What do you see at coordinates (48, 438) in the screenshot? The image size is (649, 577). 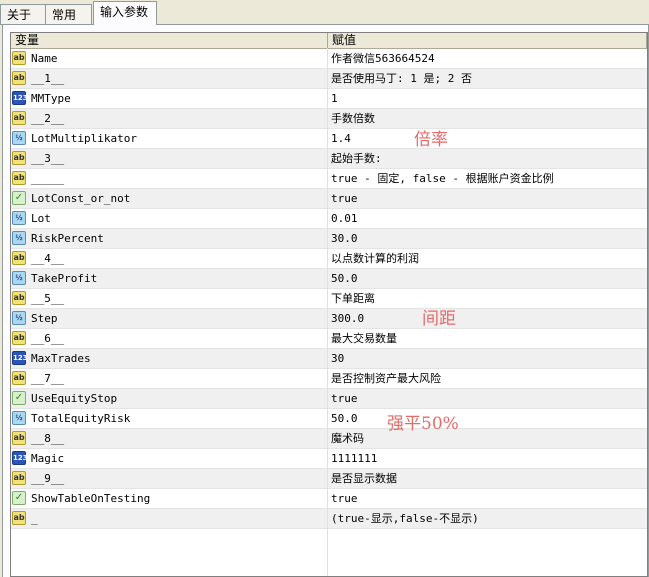 I see `variable-name: __8__` at bounding box center [48, 438].